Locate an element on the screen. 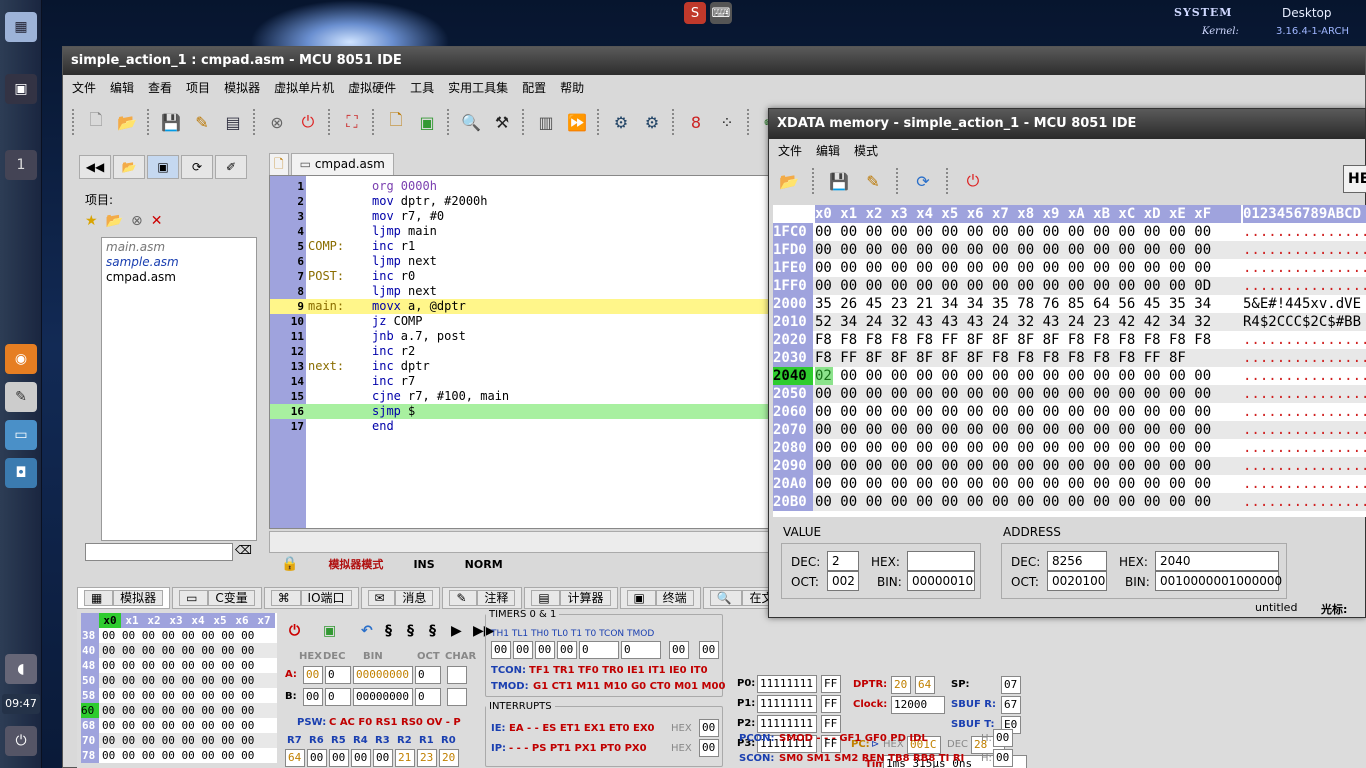 The width and height of the screenshot is (1366, 768). iram-row: 60 00 00 00 00 00 00 00 00 is located at coordinates (179, 710).